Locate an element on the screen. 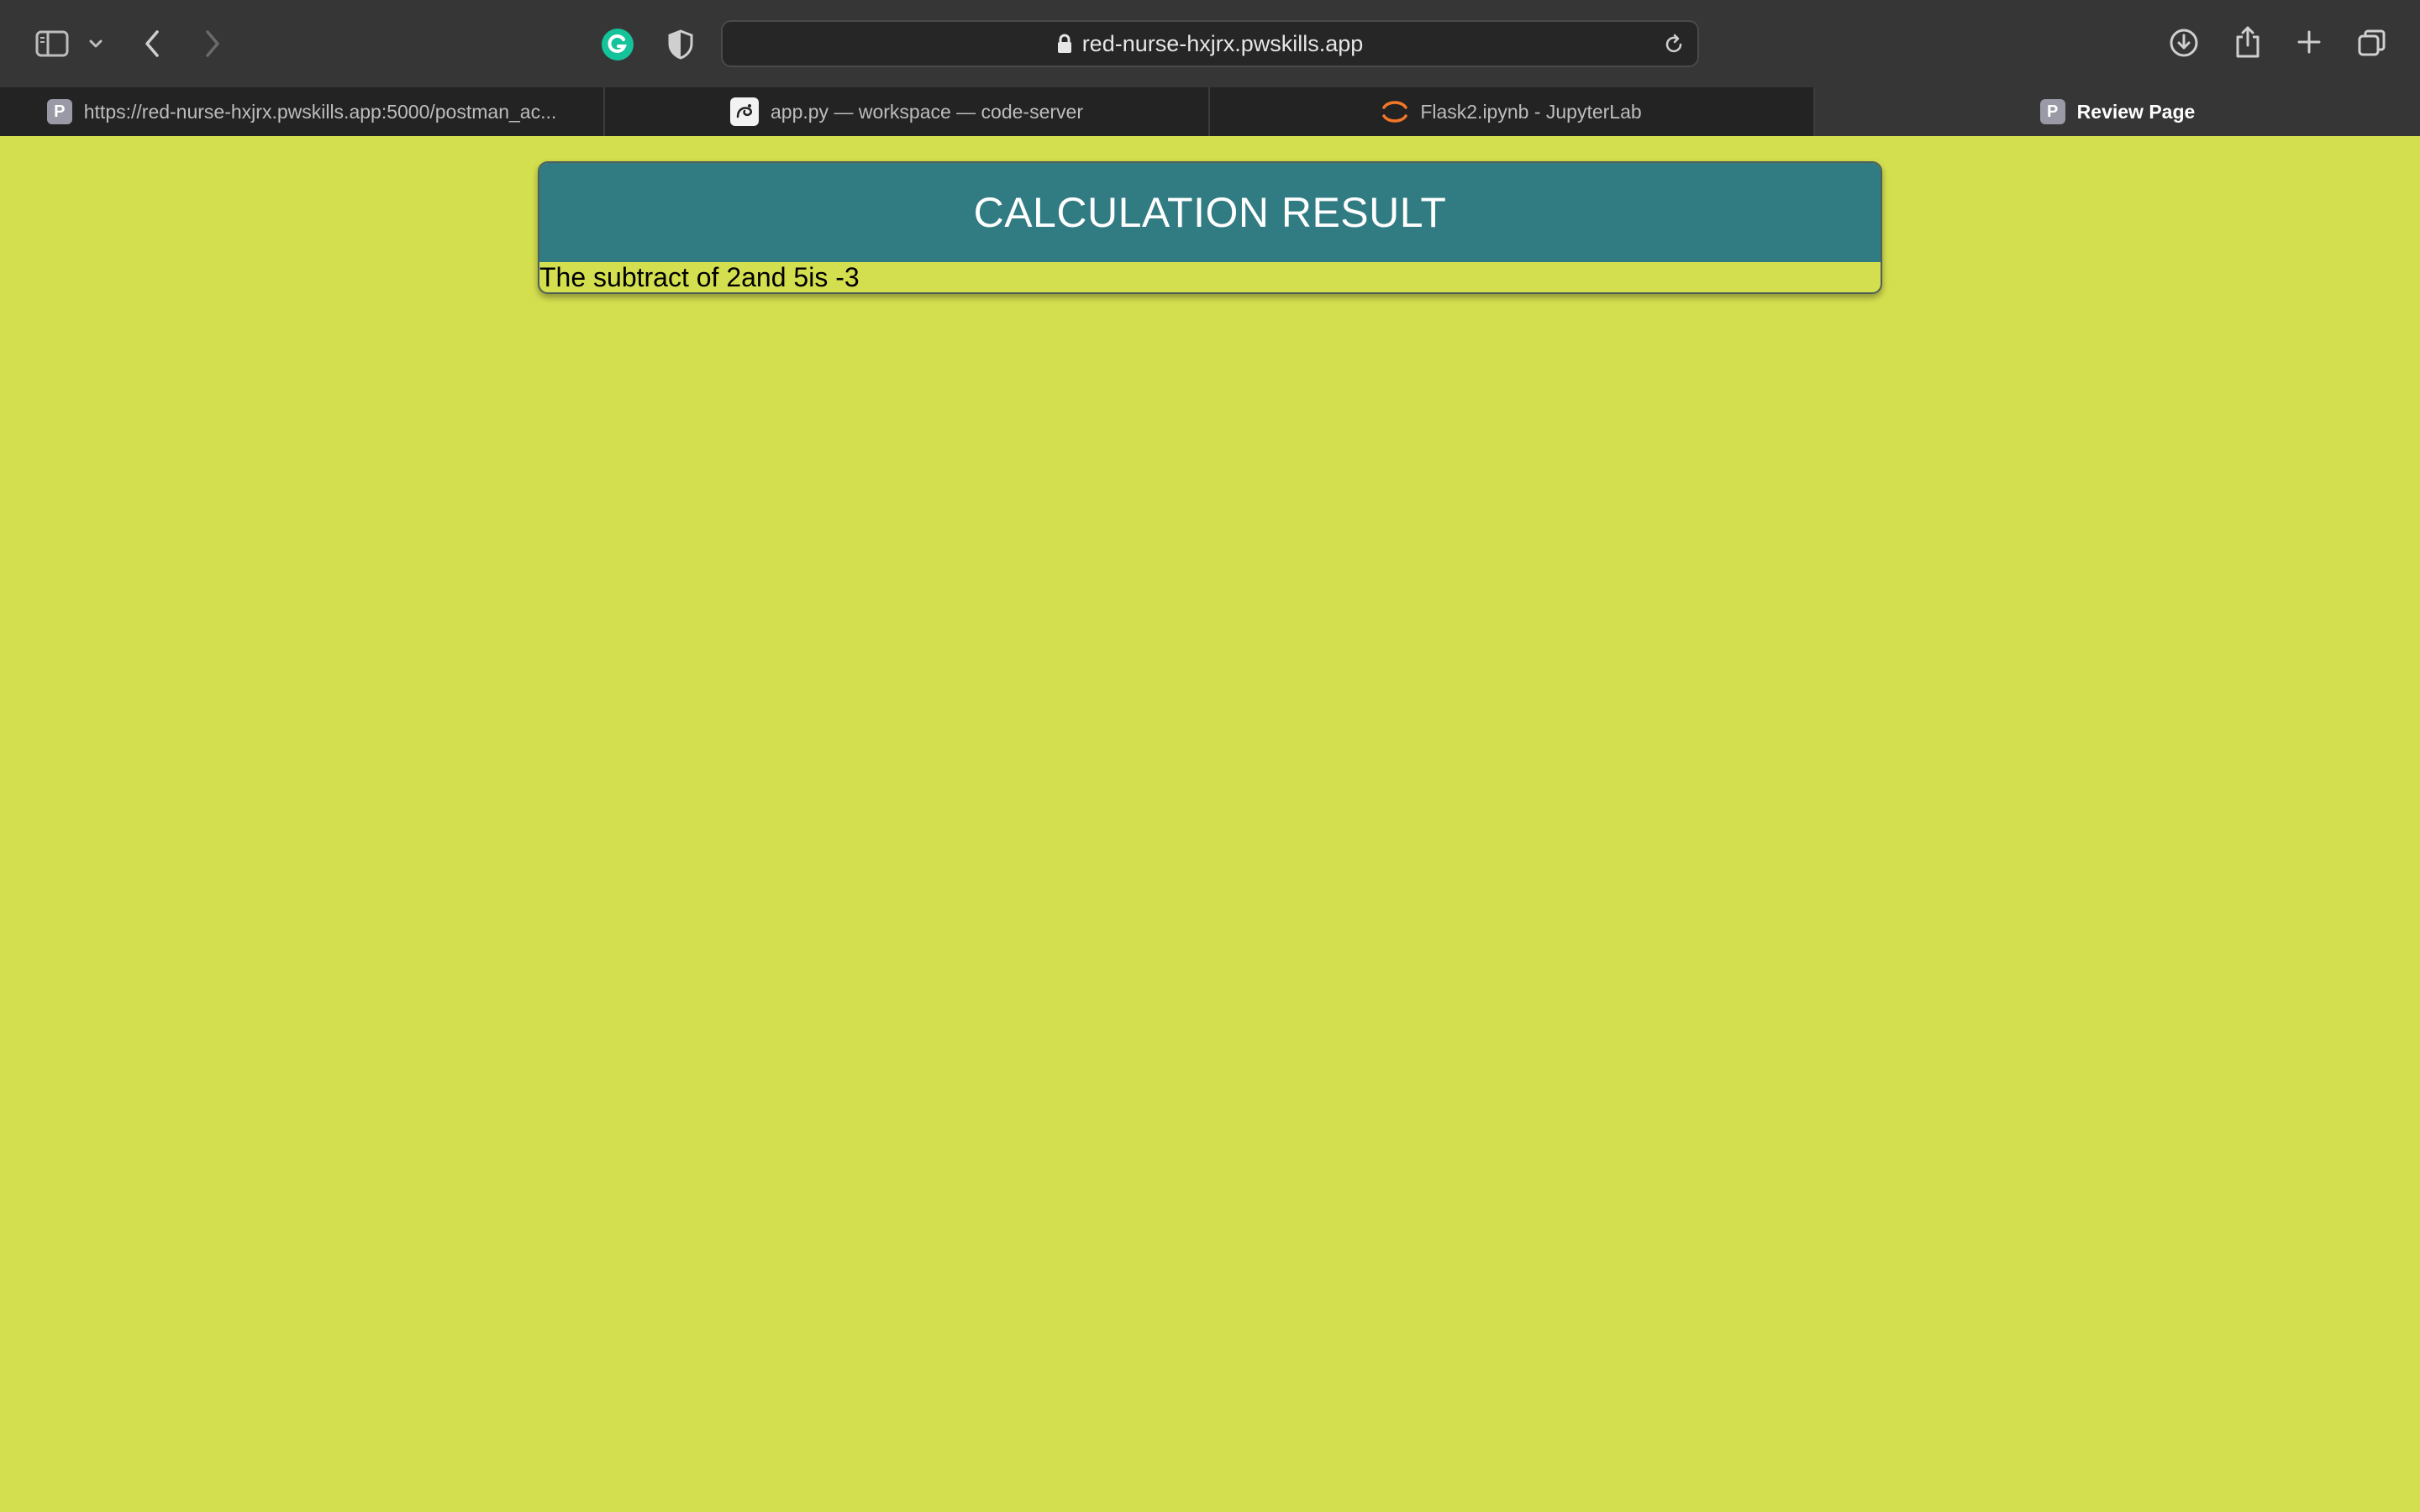  tab-label: app.py — workspace — code-server is located at coordinates (927, 111).